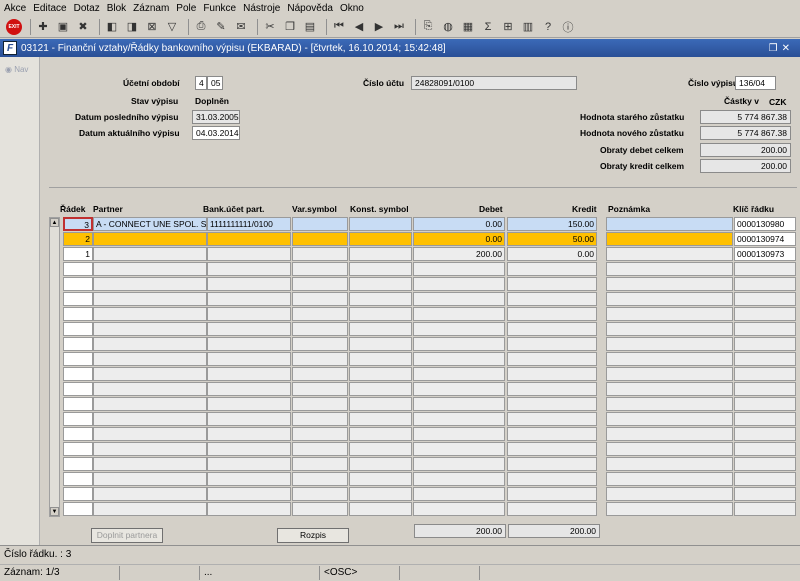 The width and height of the screenshot is (800, 581). I want to click on cell-bank: 1111111111/0100, so click(249, 224).